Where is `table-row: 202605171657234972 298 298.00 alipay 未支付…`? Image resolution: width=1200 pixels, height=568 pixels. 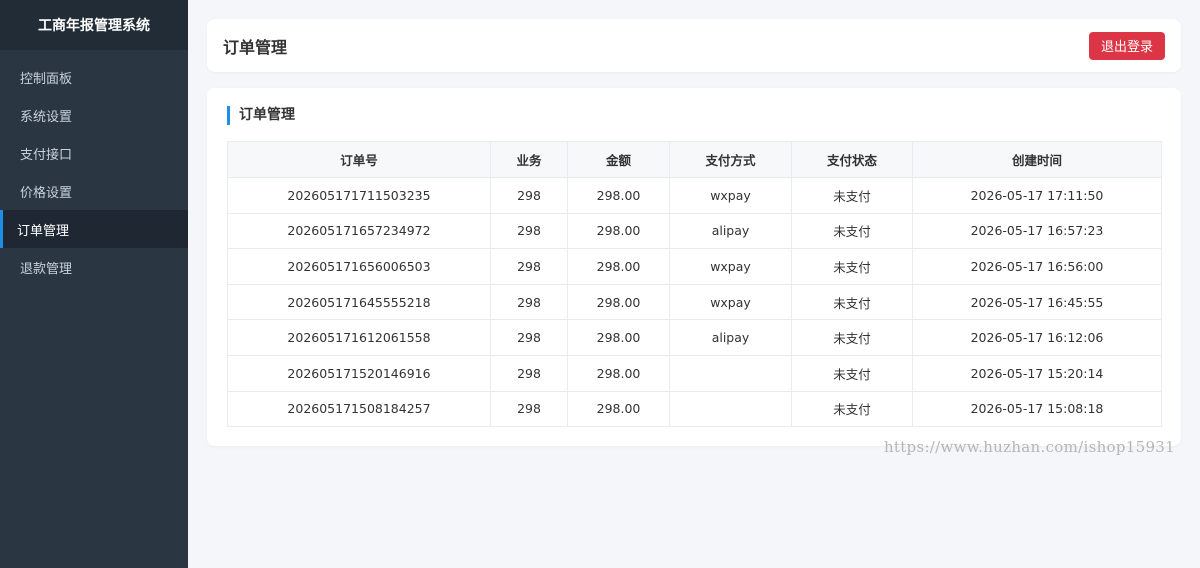
table-row: 202605171657234972 298 298.00 alipay 未支付… is located at coordinates (694, 231).